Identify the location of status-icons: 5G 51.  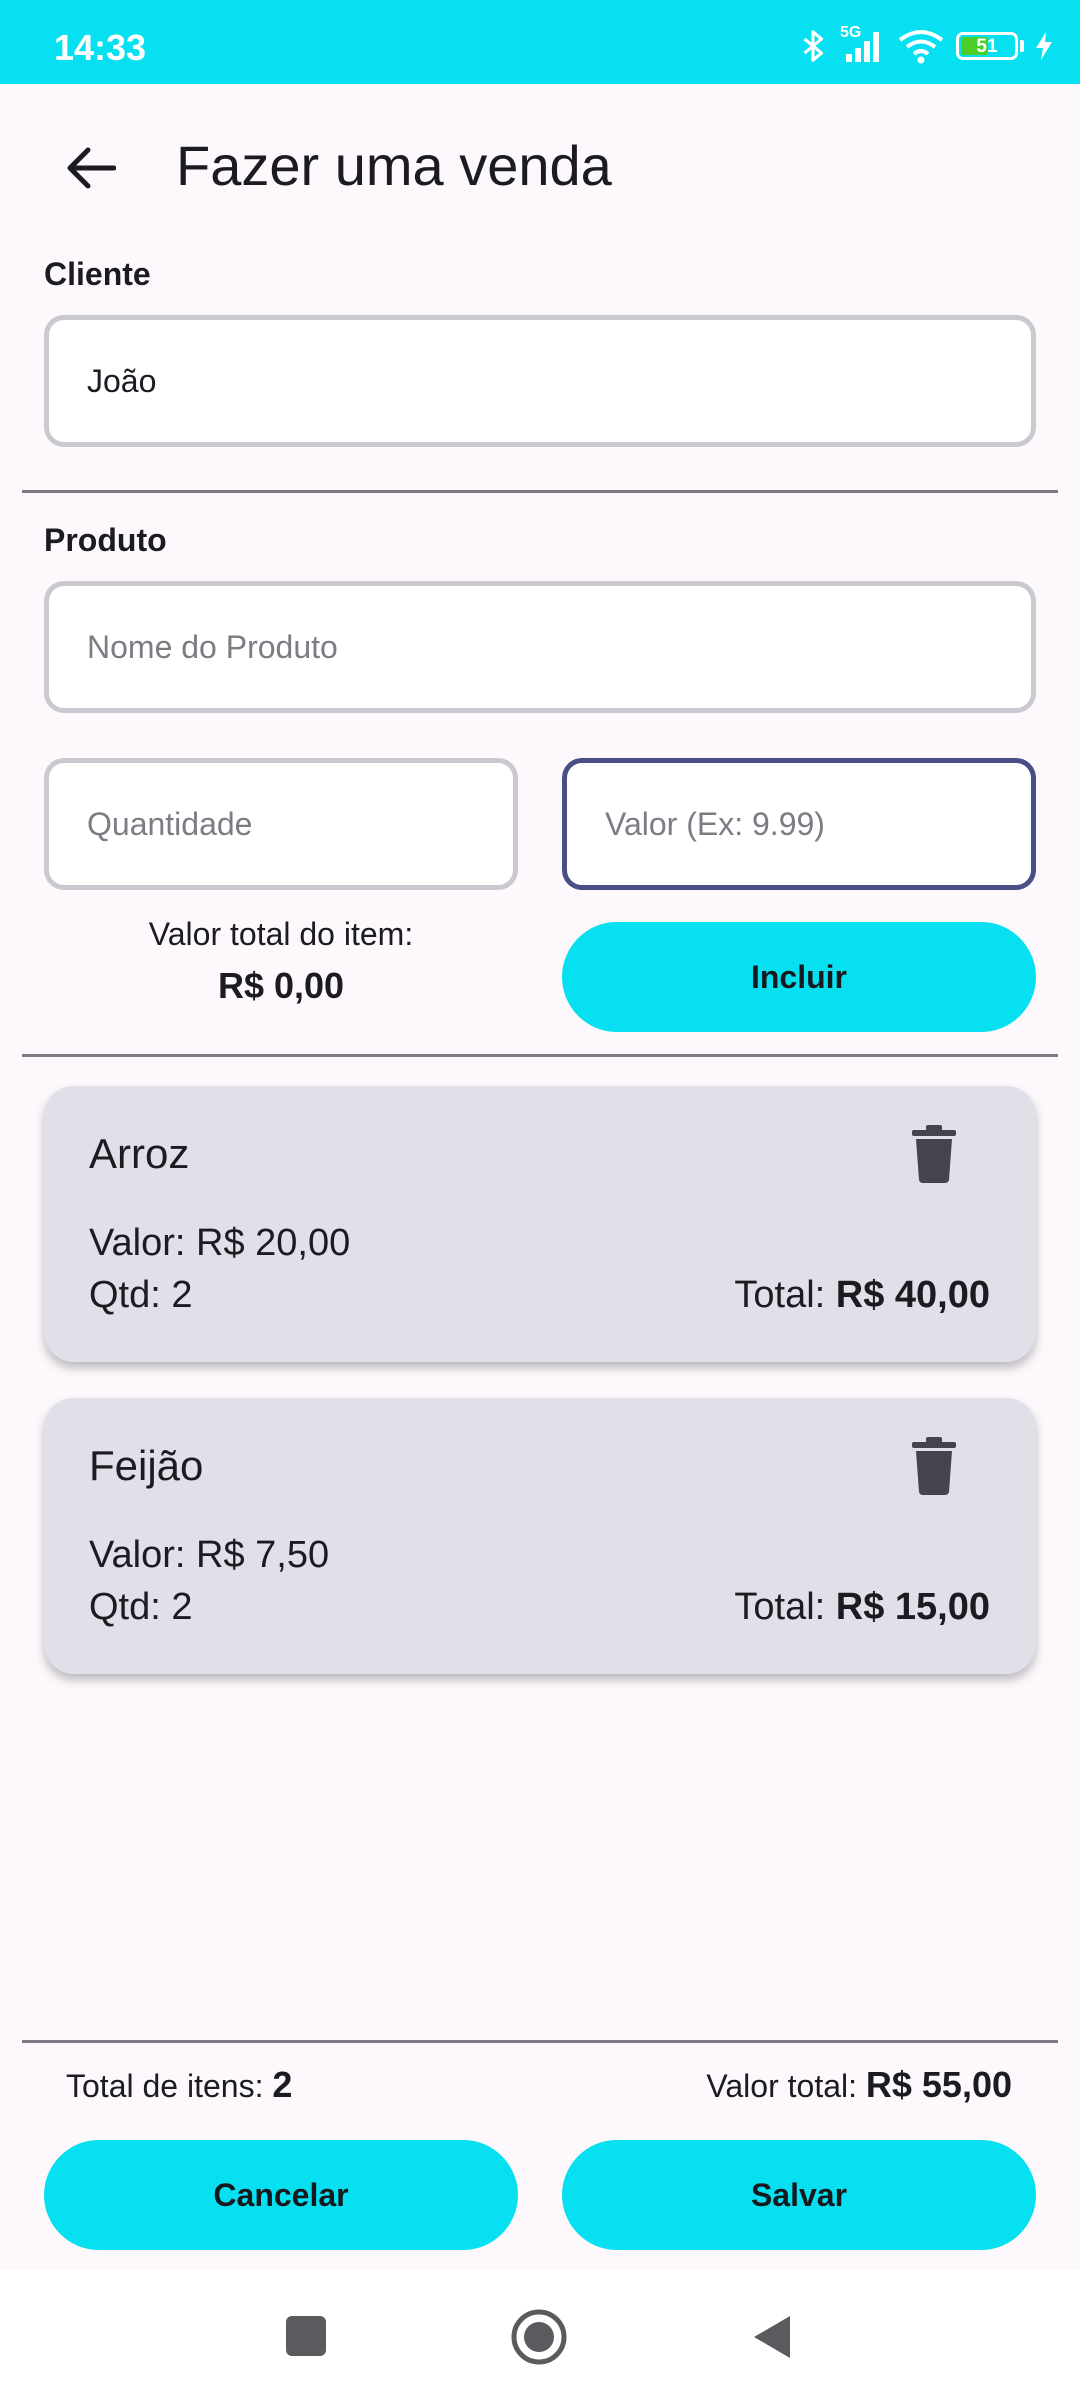
(925, 44).